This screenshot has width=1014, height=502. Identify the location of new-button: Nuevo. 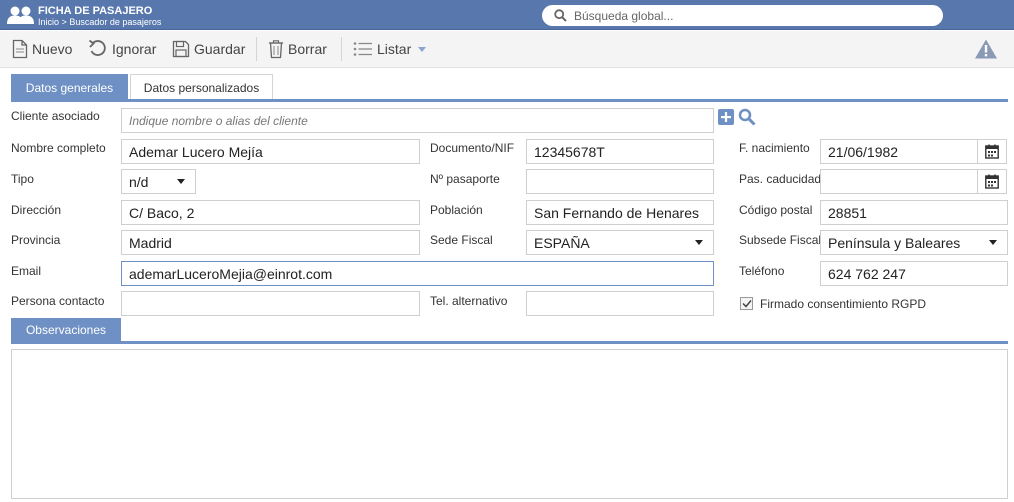
(42, 49).